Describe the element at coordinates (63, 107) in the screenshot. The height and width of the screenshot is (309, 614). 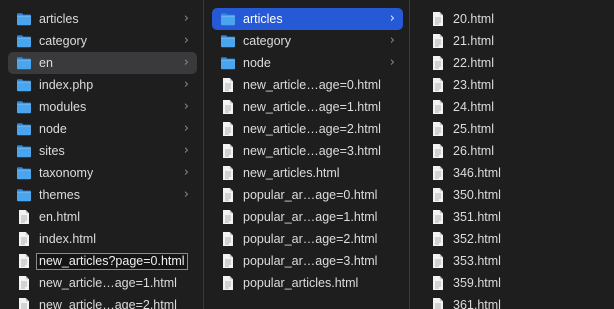
I see `item-label: modules` at that location.